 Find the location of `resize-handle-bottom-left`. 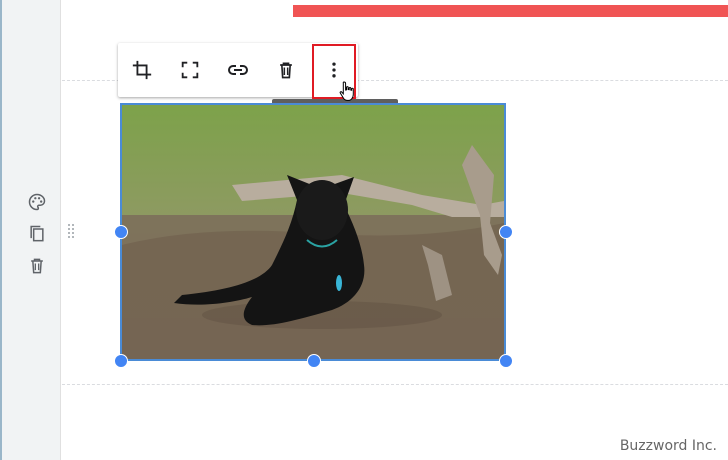

resize-handle-bottom-left is located at coordinates (121, 361).